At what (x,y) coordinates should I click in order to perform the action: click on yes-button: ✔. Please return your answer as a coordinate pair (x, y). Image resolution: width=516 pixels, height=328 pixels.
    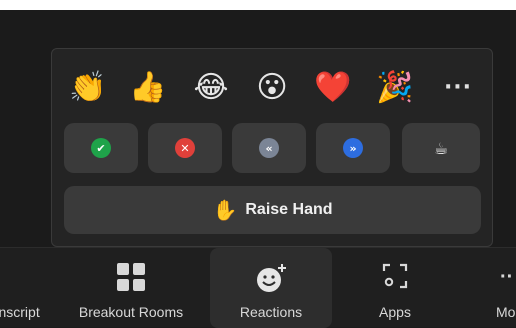
    Looking at the image, I should click on (101, 148).